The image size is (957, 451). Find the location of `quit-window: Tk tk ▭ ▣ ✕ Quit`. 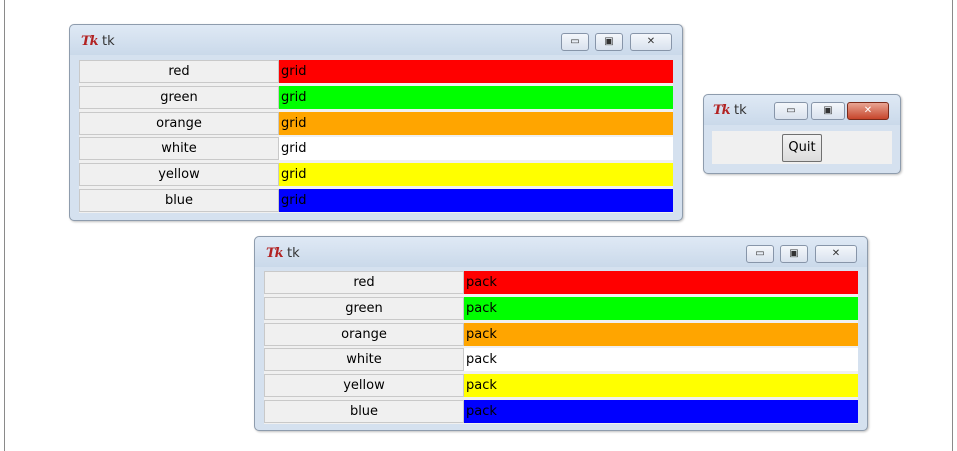

quit-window: Tk tk ▭ ▣ ✕ Quit is located at coordinates (802, 134).